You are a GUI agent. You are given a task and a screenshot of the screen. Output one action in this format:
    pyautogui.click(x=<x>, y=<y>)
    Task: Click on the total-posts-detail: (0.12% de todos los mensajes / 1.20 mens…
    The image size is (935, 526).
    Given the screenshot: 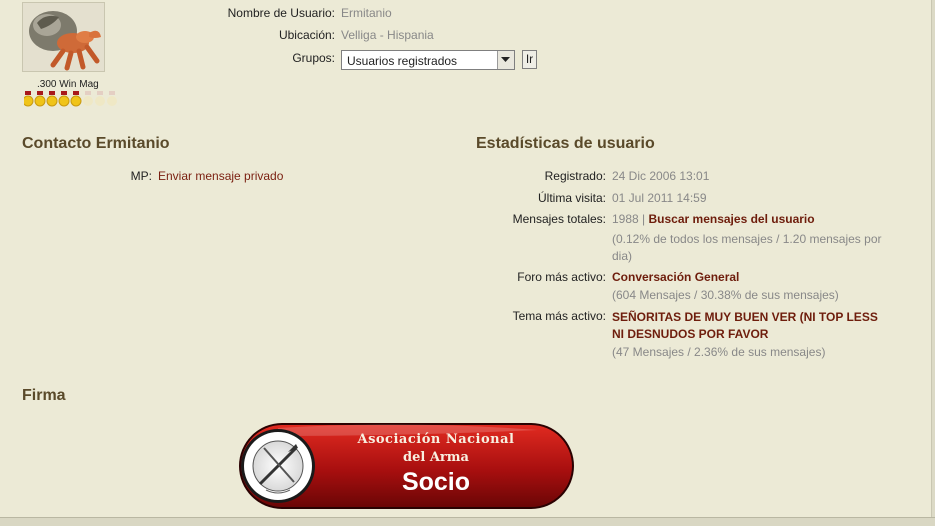 What is the action you would take?
    pyautogui.click(x=747, y=247)
    